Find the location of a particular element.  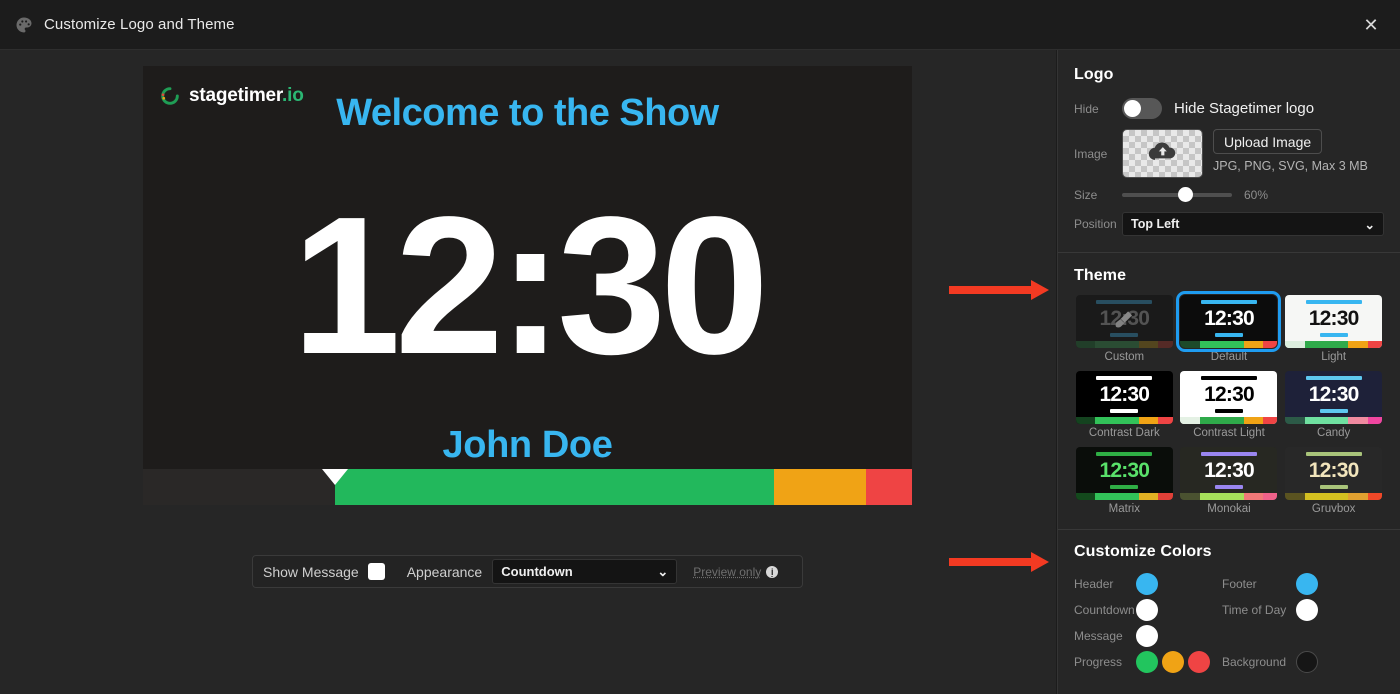

theme-card-gruvbox: 12:30 Gruvbox is located at coordinates (1333, 481).